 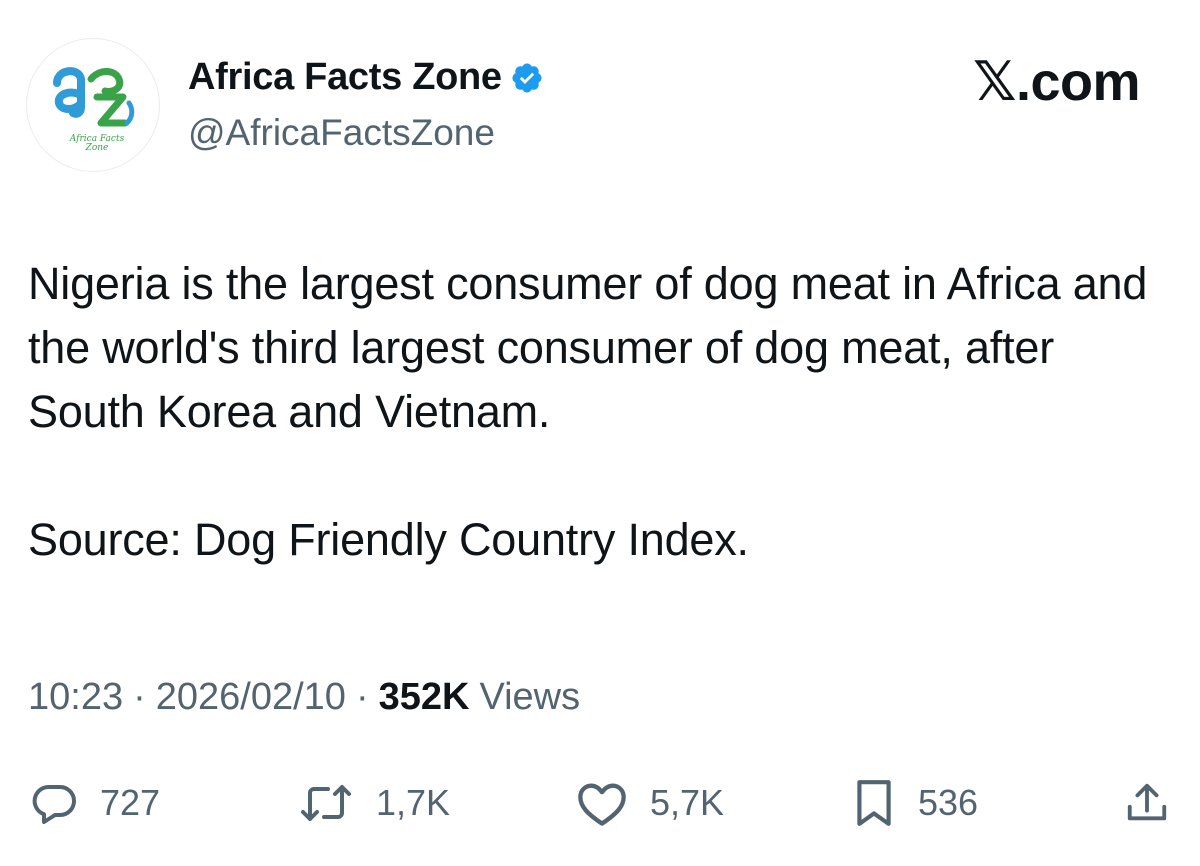 I want to click on x-logo-suffix: .com, so click(x=1078, y=82).